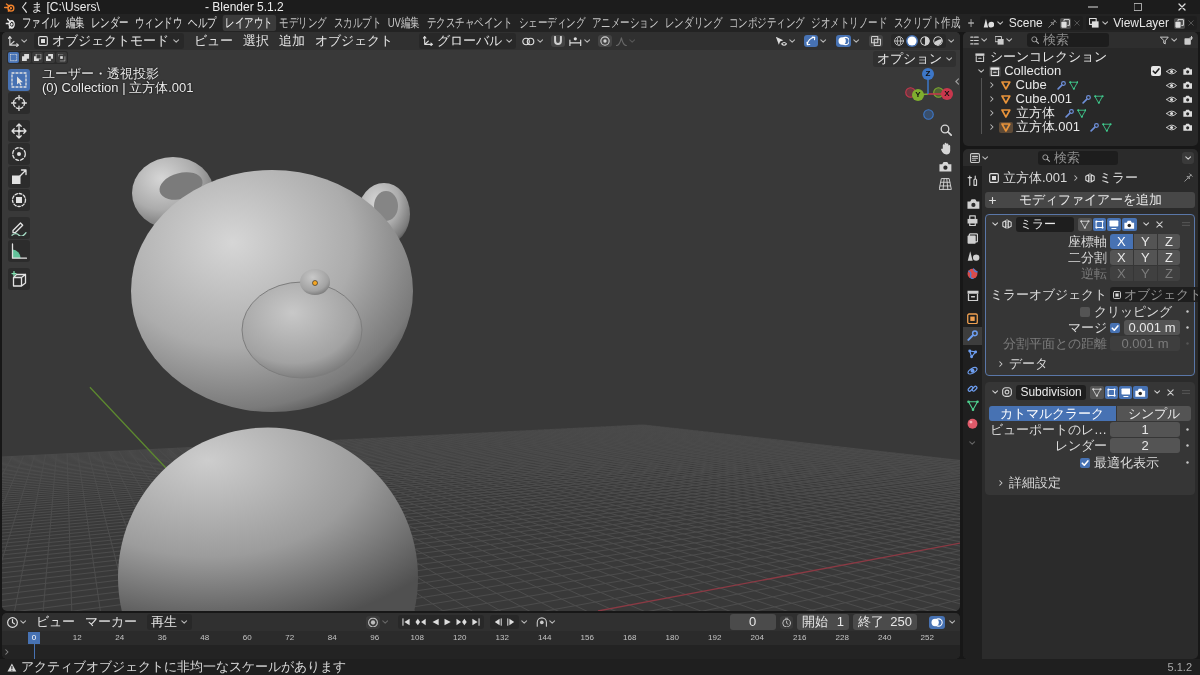 This screenshot has height=675, width=1200. Describe the element at coordinates (13, 57) in the screenshot. I see `dashed-square-icon` at that location.